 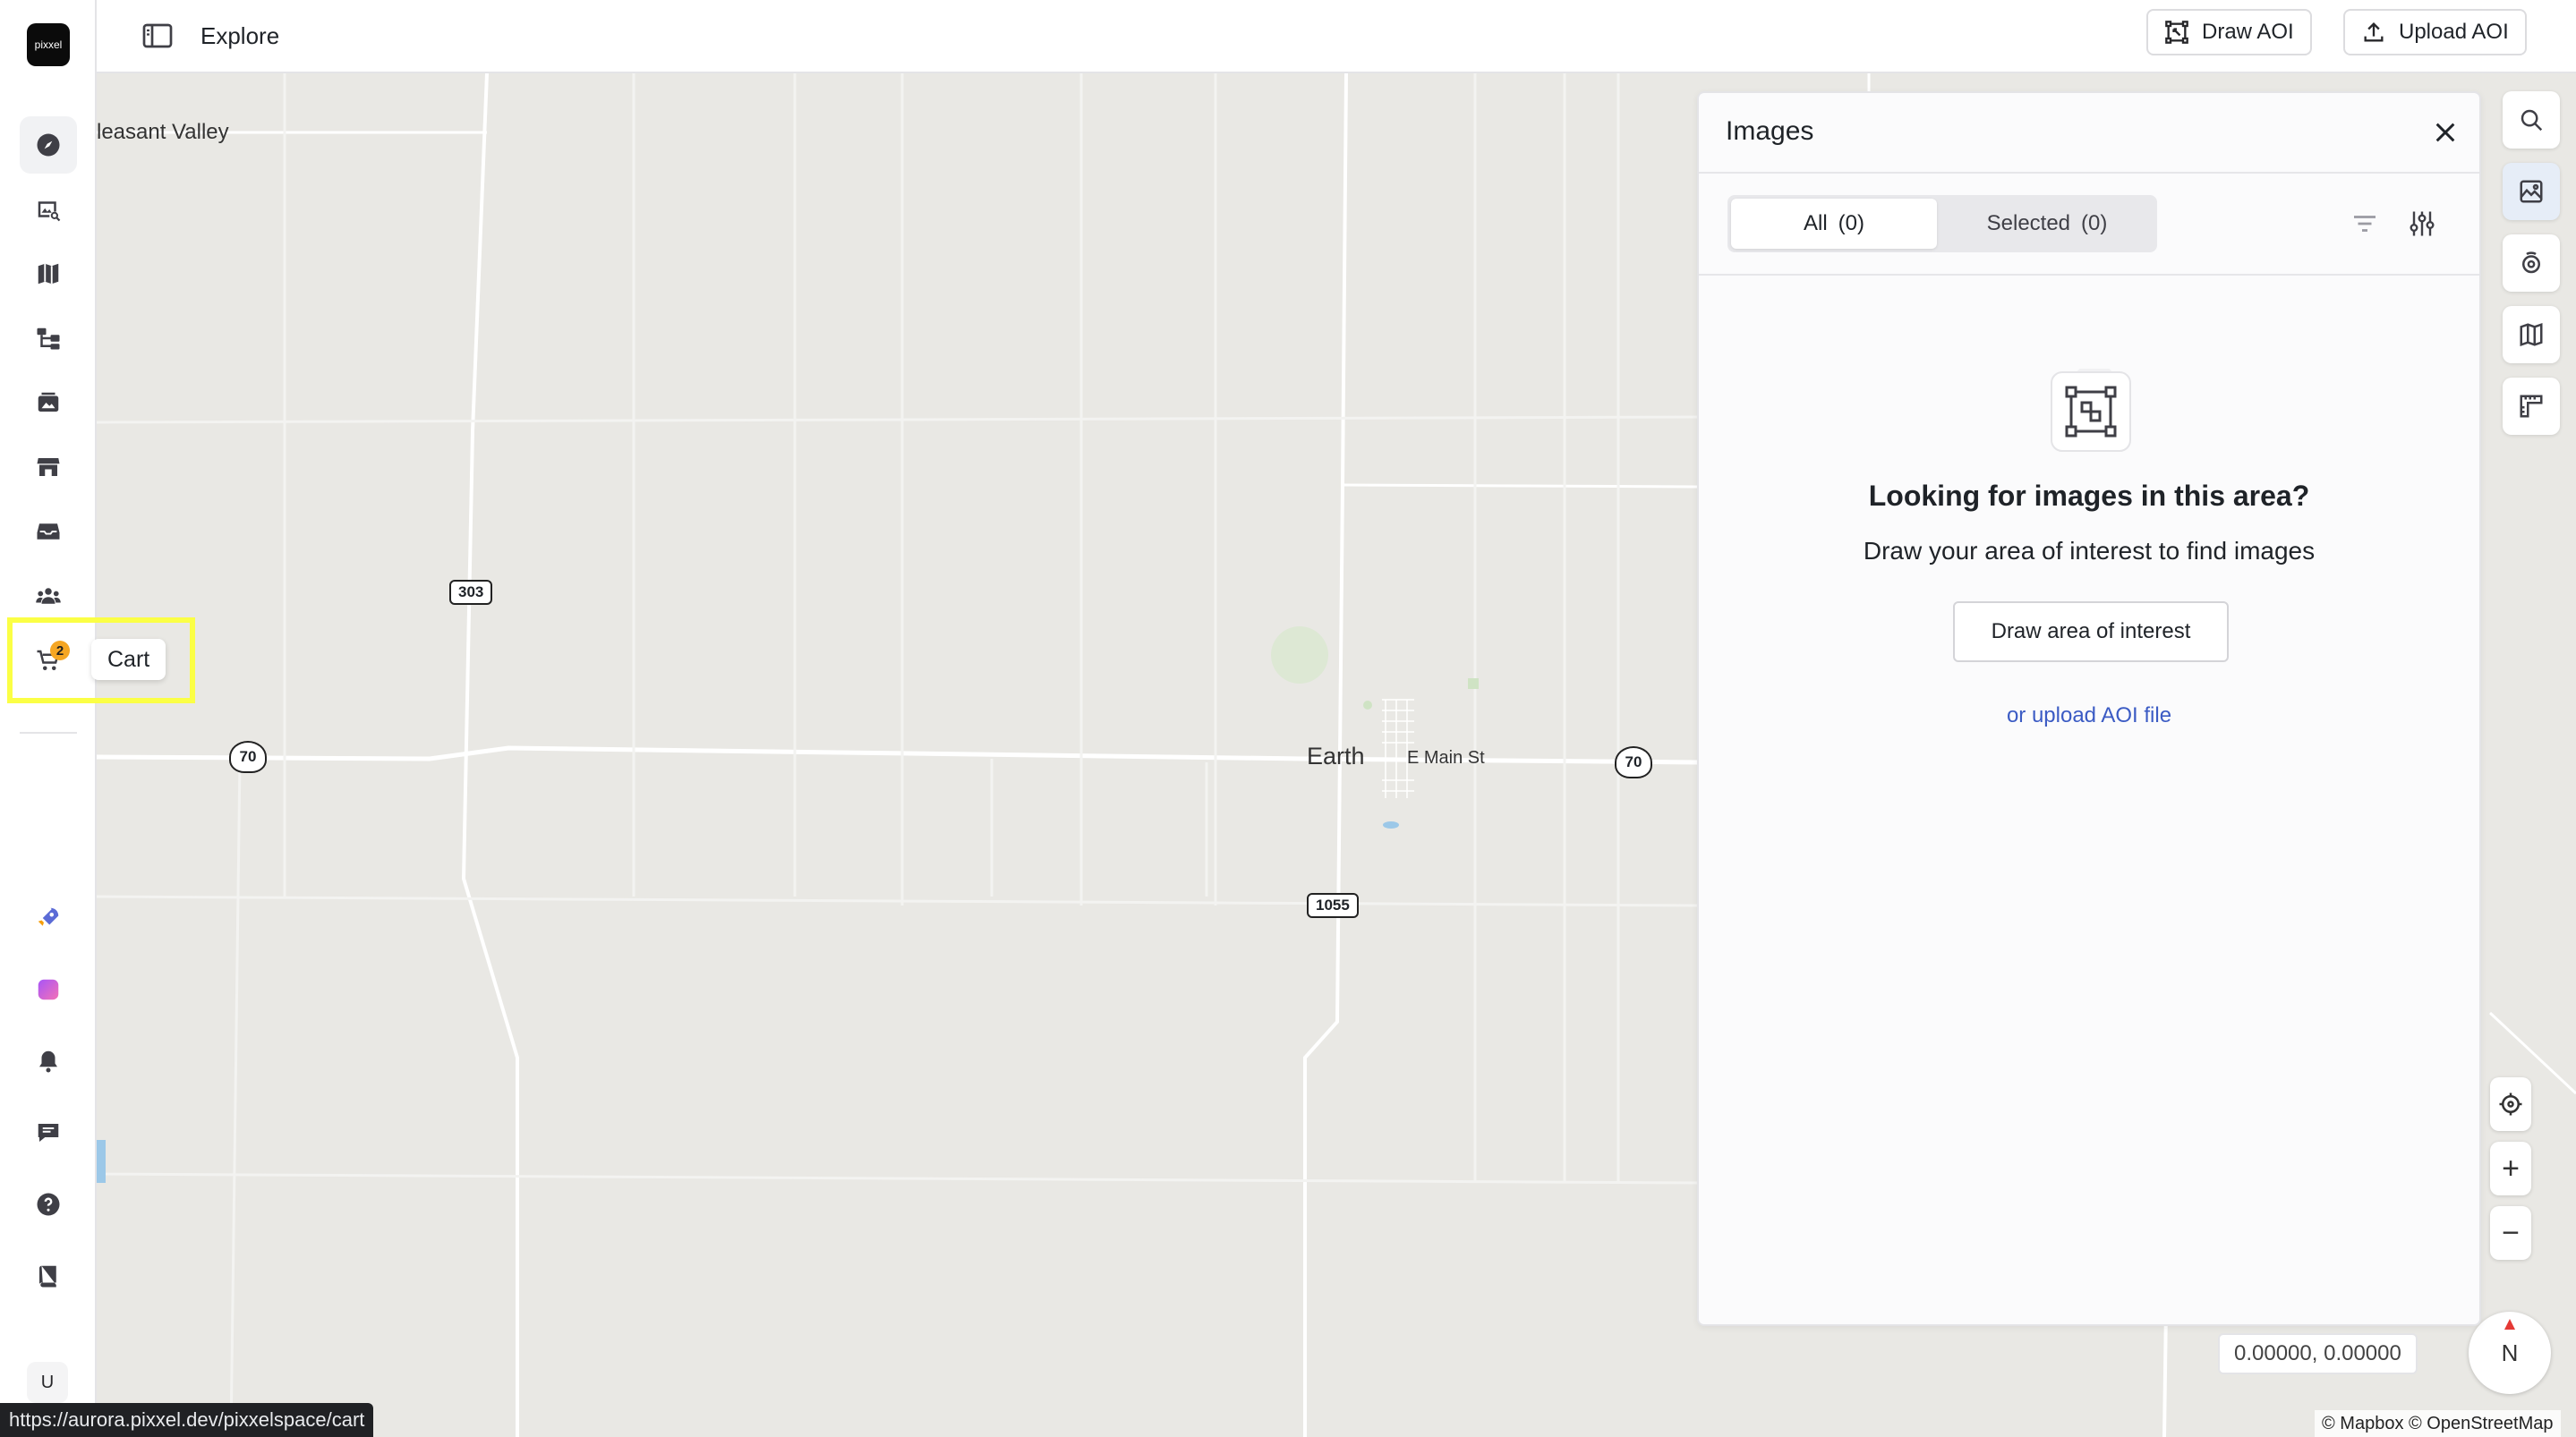 I want to click on zoom-out-button: −, so click(x=2510, y=1233).